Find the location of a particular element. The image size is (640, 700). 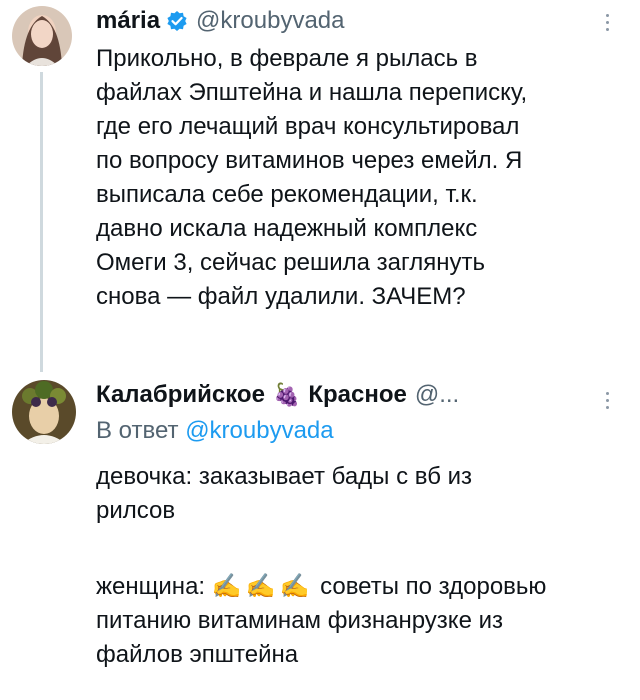

thread-line is located at coordinates (41, 222).